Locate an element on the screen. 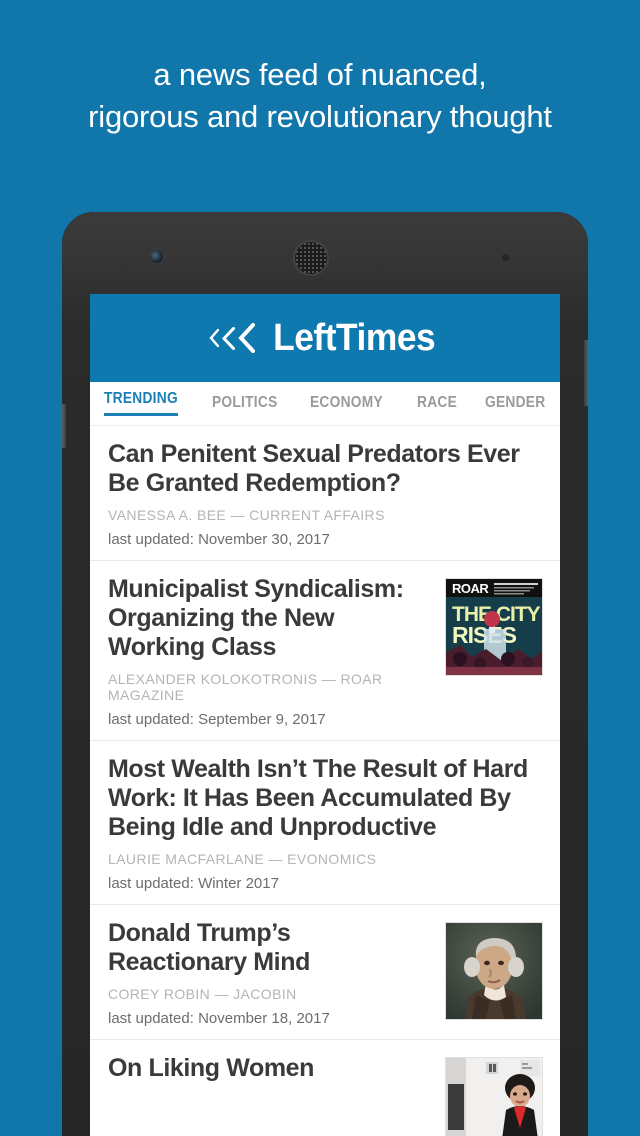  article-headline: On Liking Women is located at coordinates (269, 1068).